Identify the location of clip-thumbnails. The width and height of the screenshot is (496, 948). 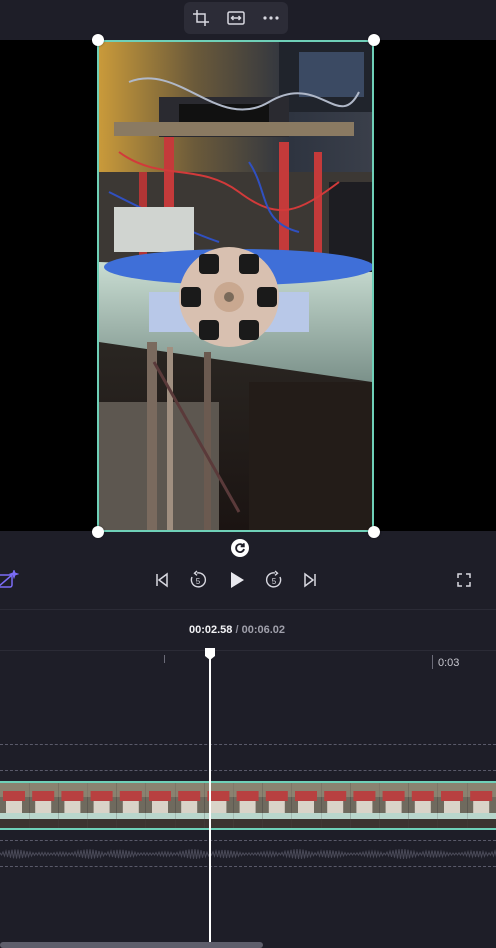
(248, 805).